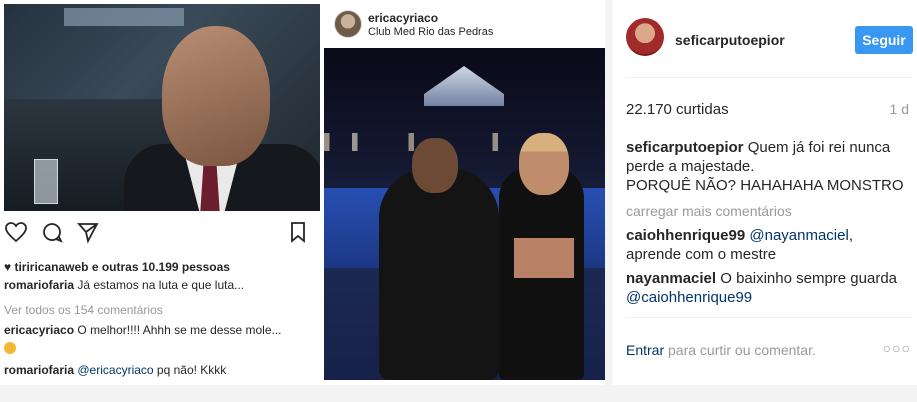  What do you see at coordinates (51, 267) in the screenshot?
I see `likes-user: tiriricanaweb` at bounding box center [51, 267].